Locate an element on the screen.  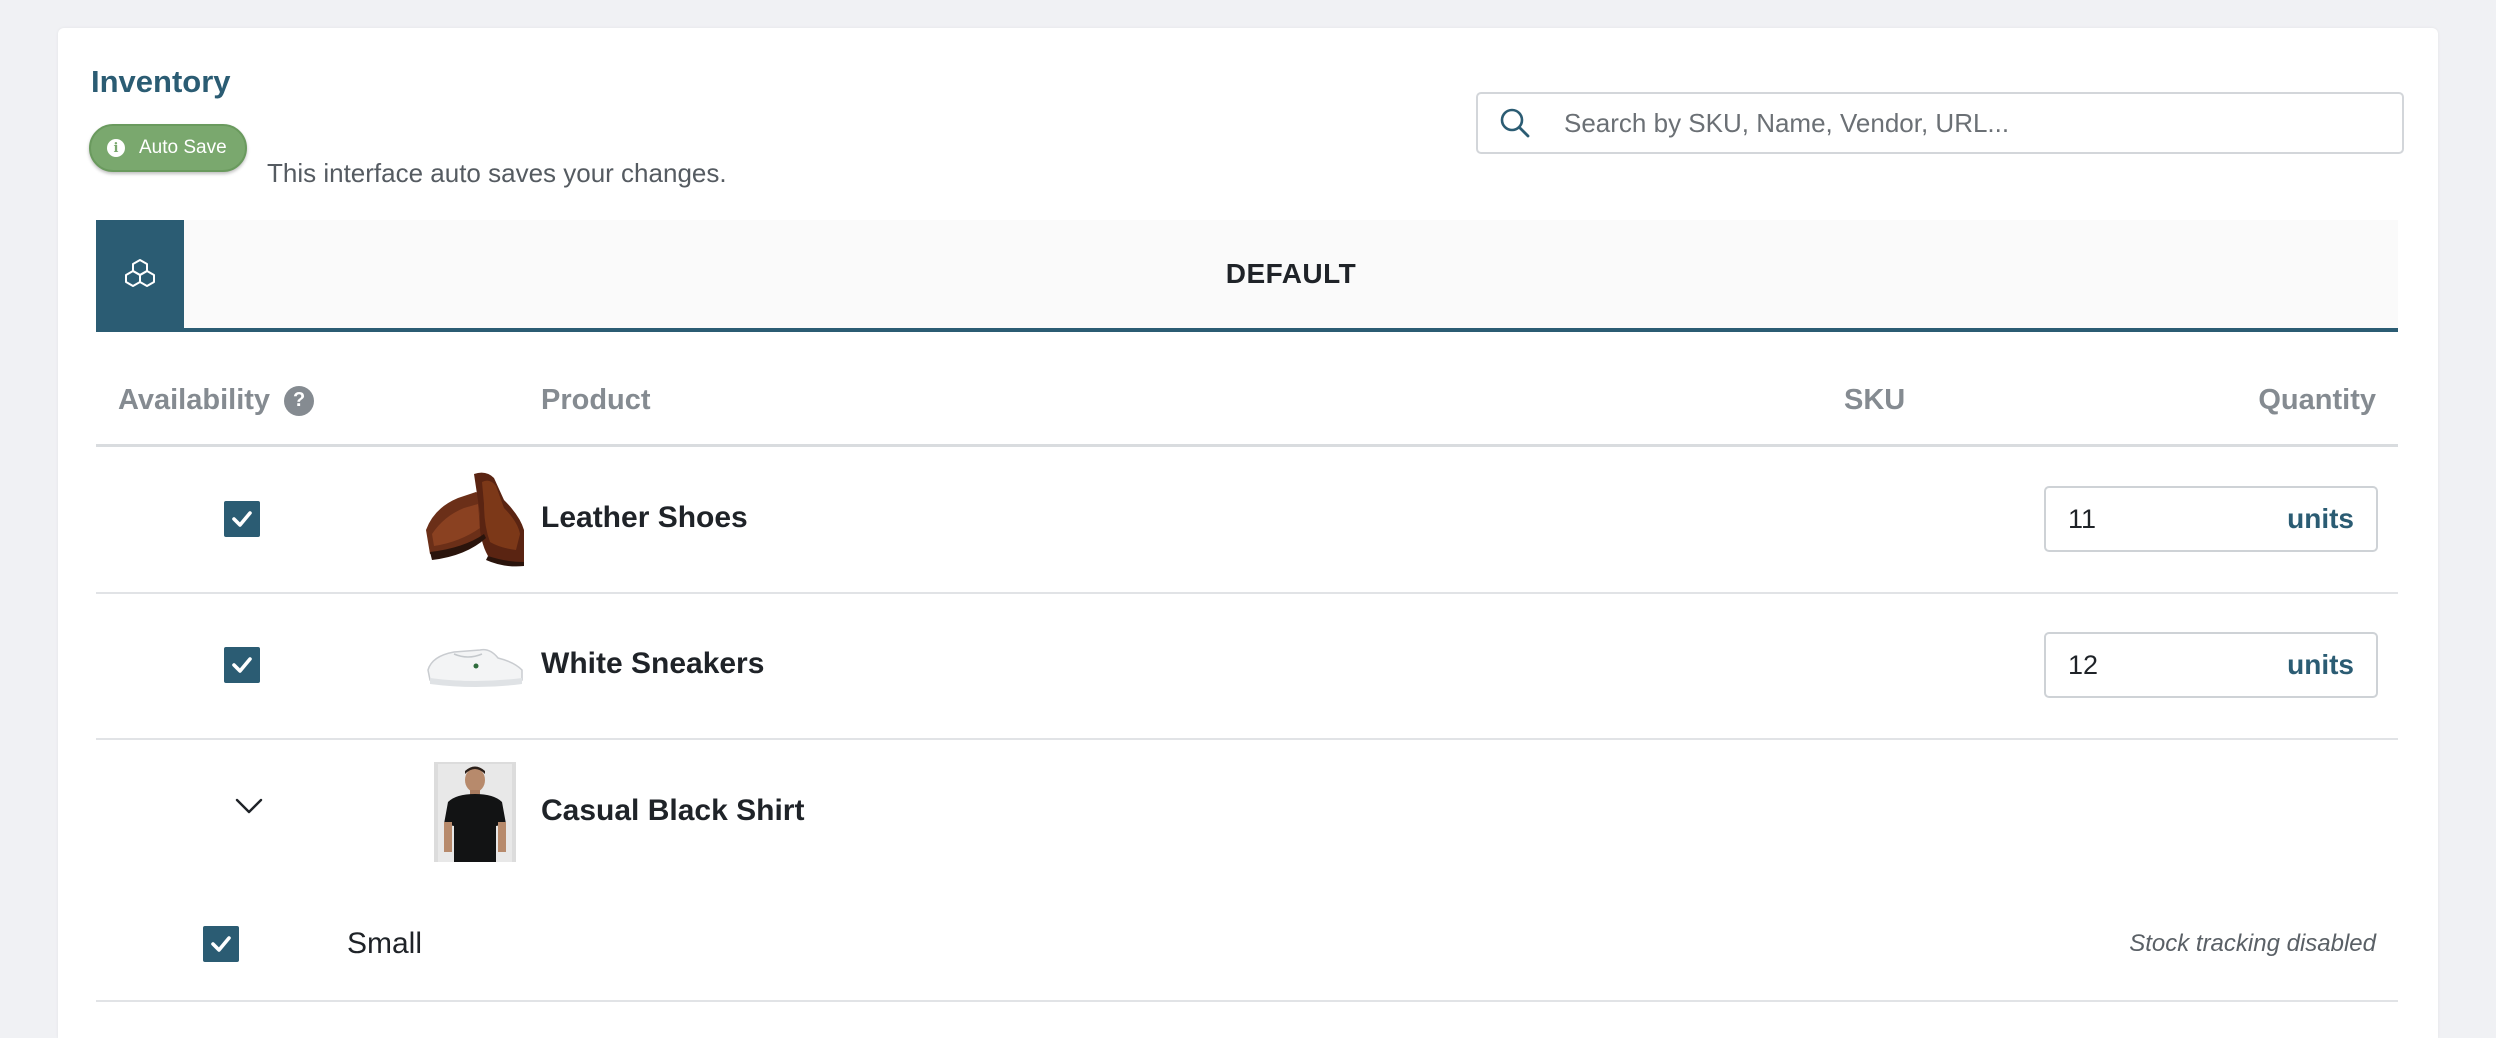
column-sku: SKU is located at coordinates (1875, 400).